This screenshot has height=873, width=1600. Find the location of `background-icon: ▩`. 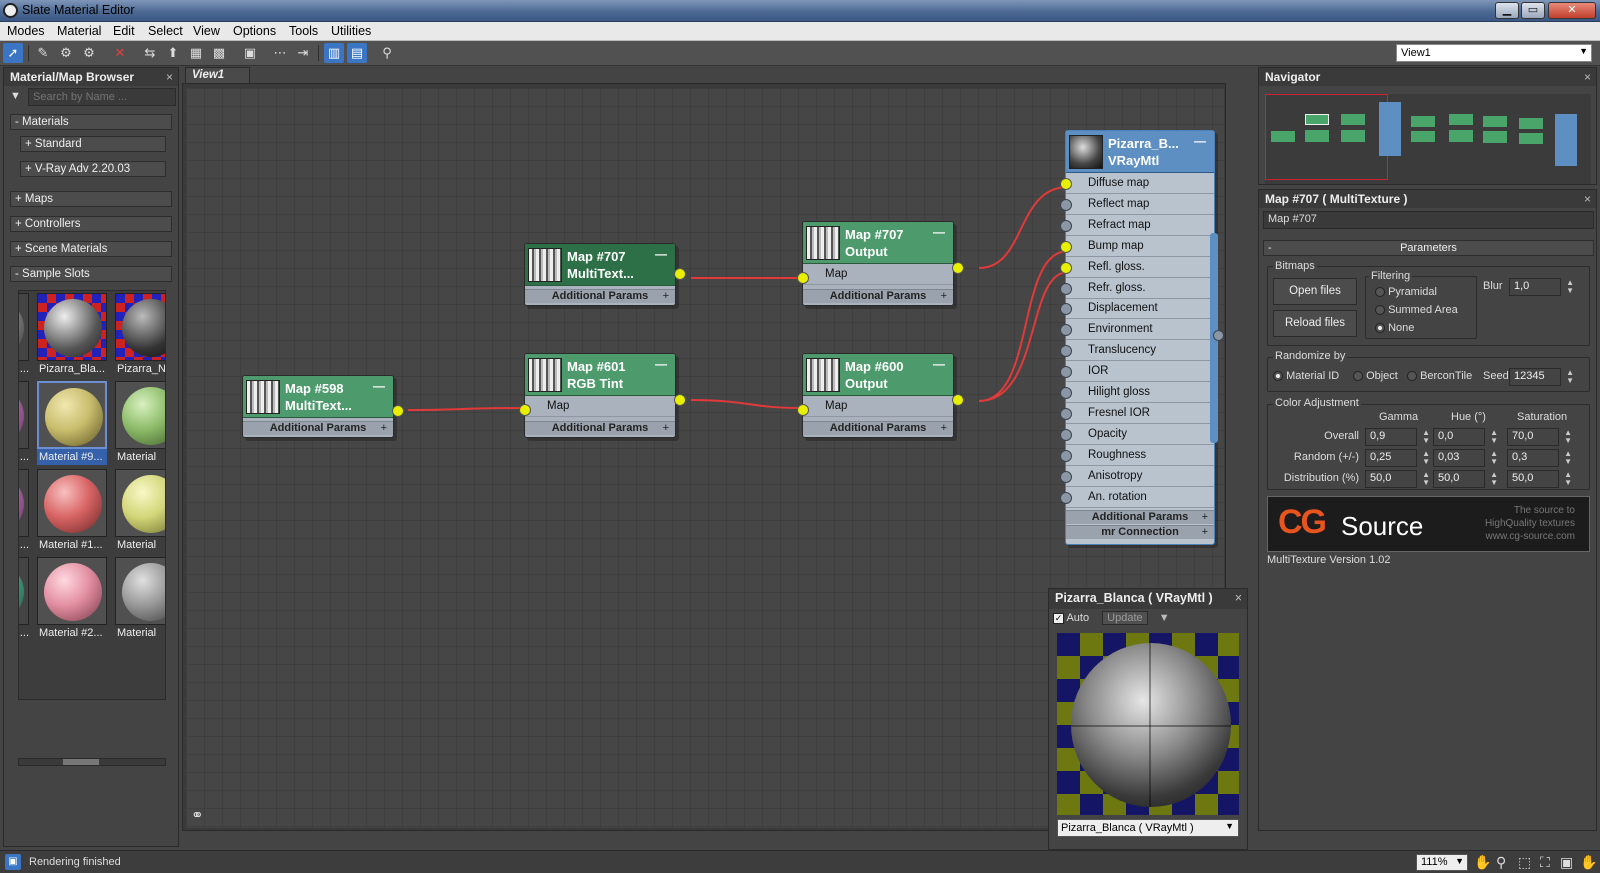

background-icon: ▩ is located at coordinates (219, 53).